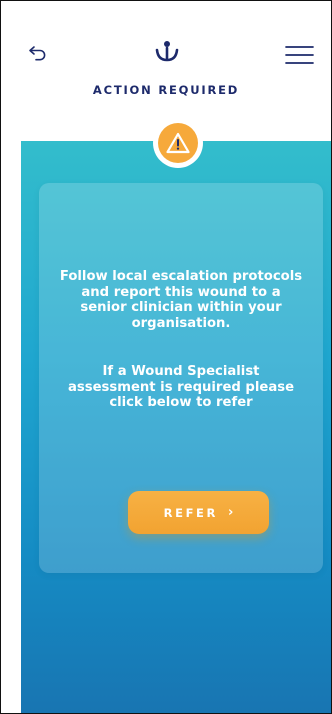  I want to click on menu-button, so click(300, 55).